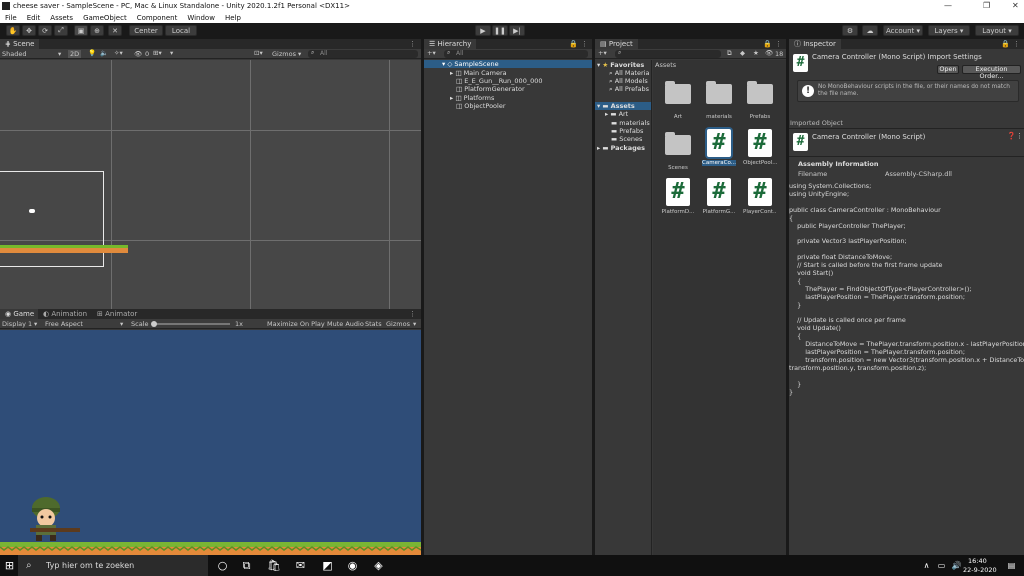  Describe the element at coordinates (508, 98) in the screenshot. I see `hierarchy-item-platforms: ▸ ◫ Platforms` at that location.